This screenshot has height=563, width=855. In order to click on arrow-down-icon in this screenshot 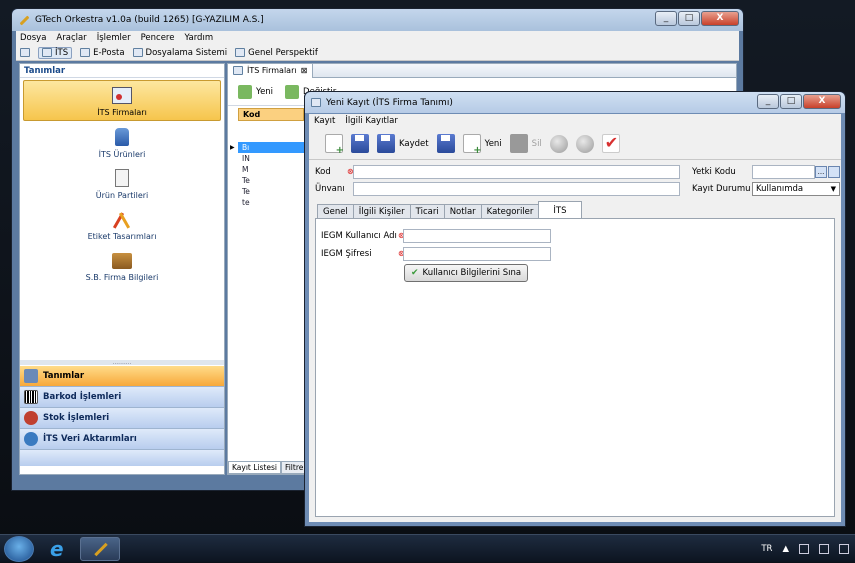, I will do `click(584, 143)`.